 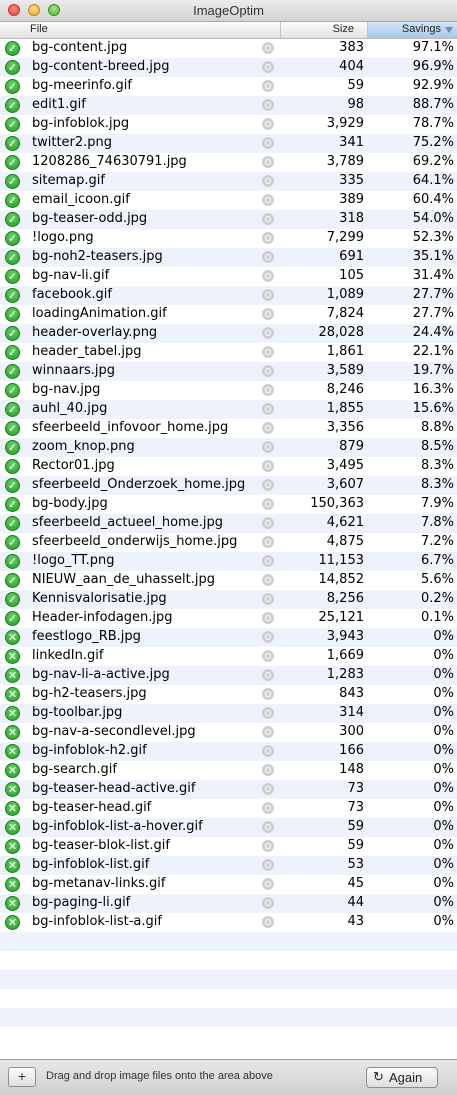 What do you see at coordinates (228, 314) in the screenshot?
I see `file-row: ✓ loadingAnimation.gif 7,824 27.7%` at bounding box center [228, 314].